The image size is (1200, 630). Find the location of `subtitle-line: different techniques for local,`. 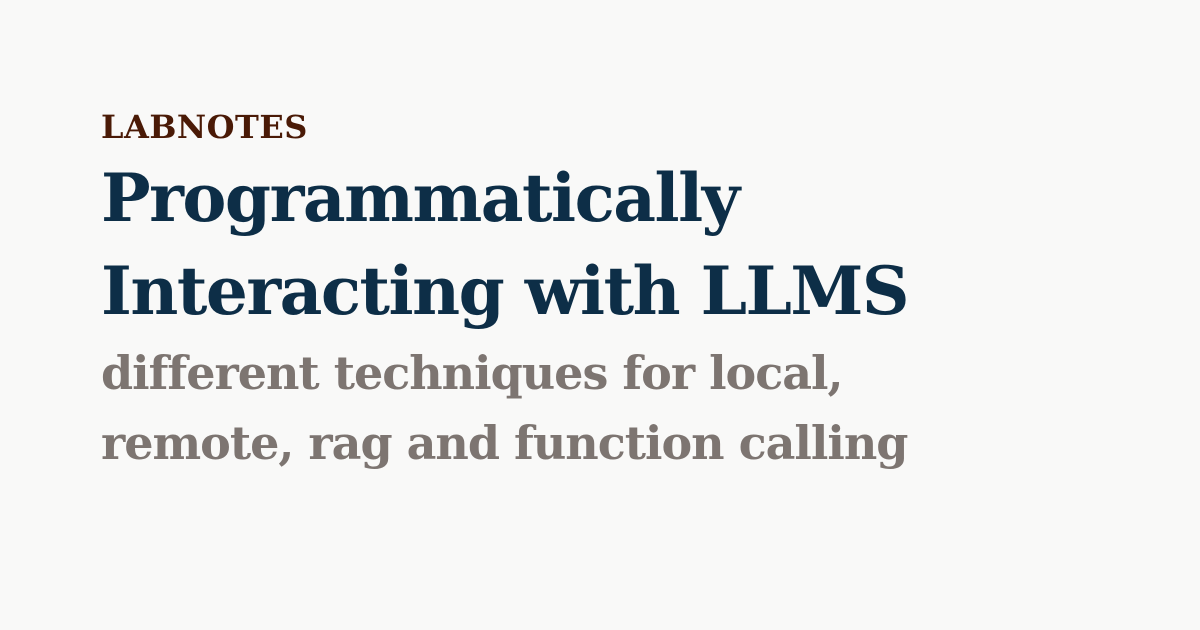

subtitle-line: different techniques for local, is located at coordinates (472, 373).